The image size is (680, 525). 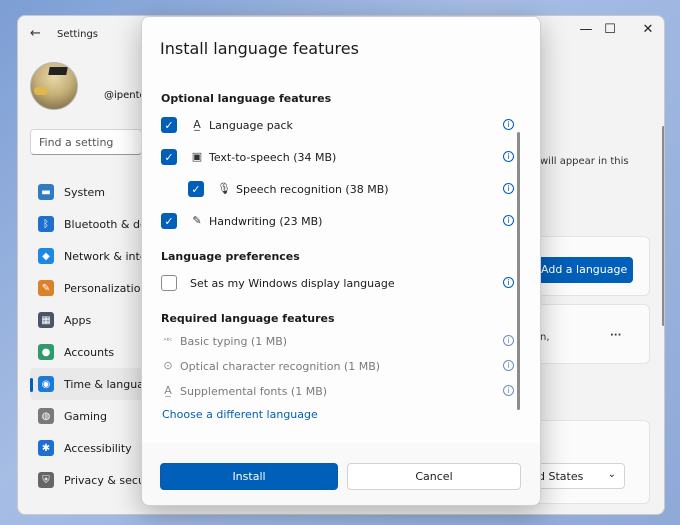 What do you see at coordinates (648, 29) in the screenshot?
I see `close-icon: ✕` at bounding box center [648, 29].